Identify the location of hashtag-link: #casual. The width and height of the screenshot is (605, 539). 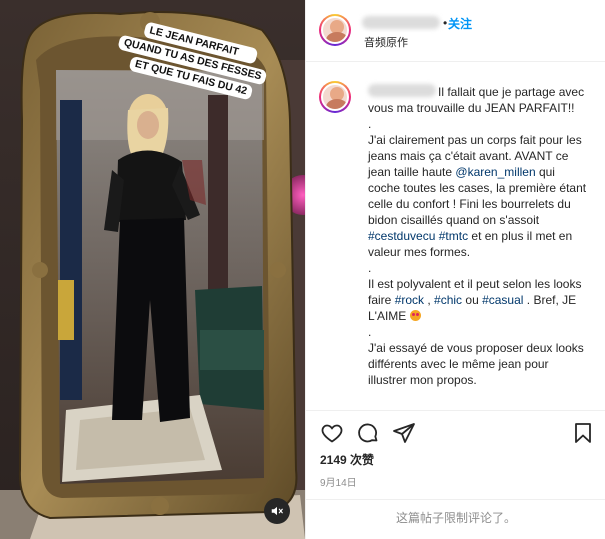
(502, 300).